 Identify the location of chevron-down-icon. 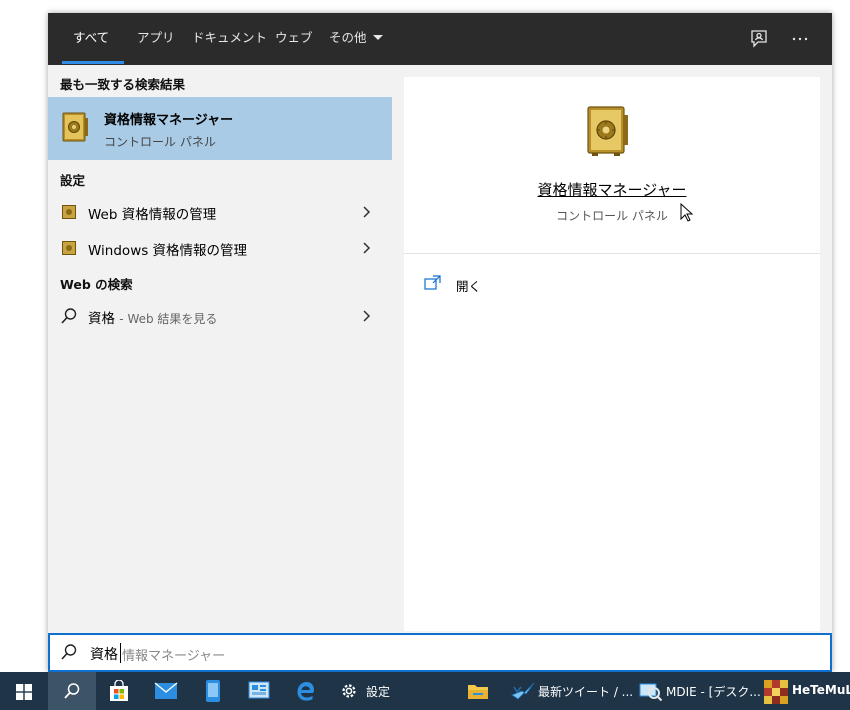
(377, 37).